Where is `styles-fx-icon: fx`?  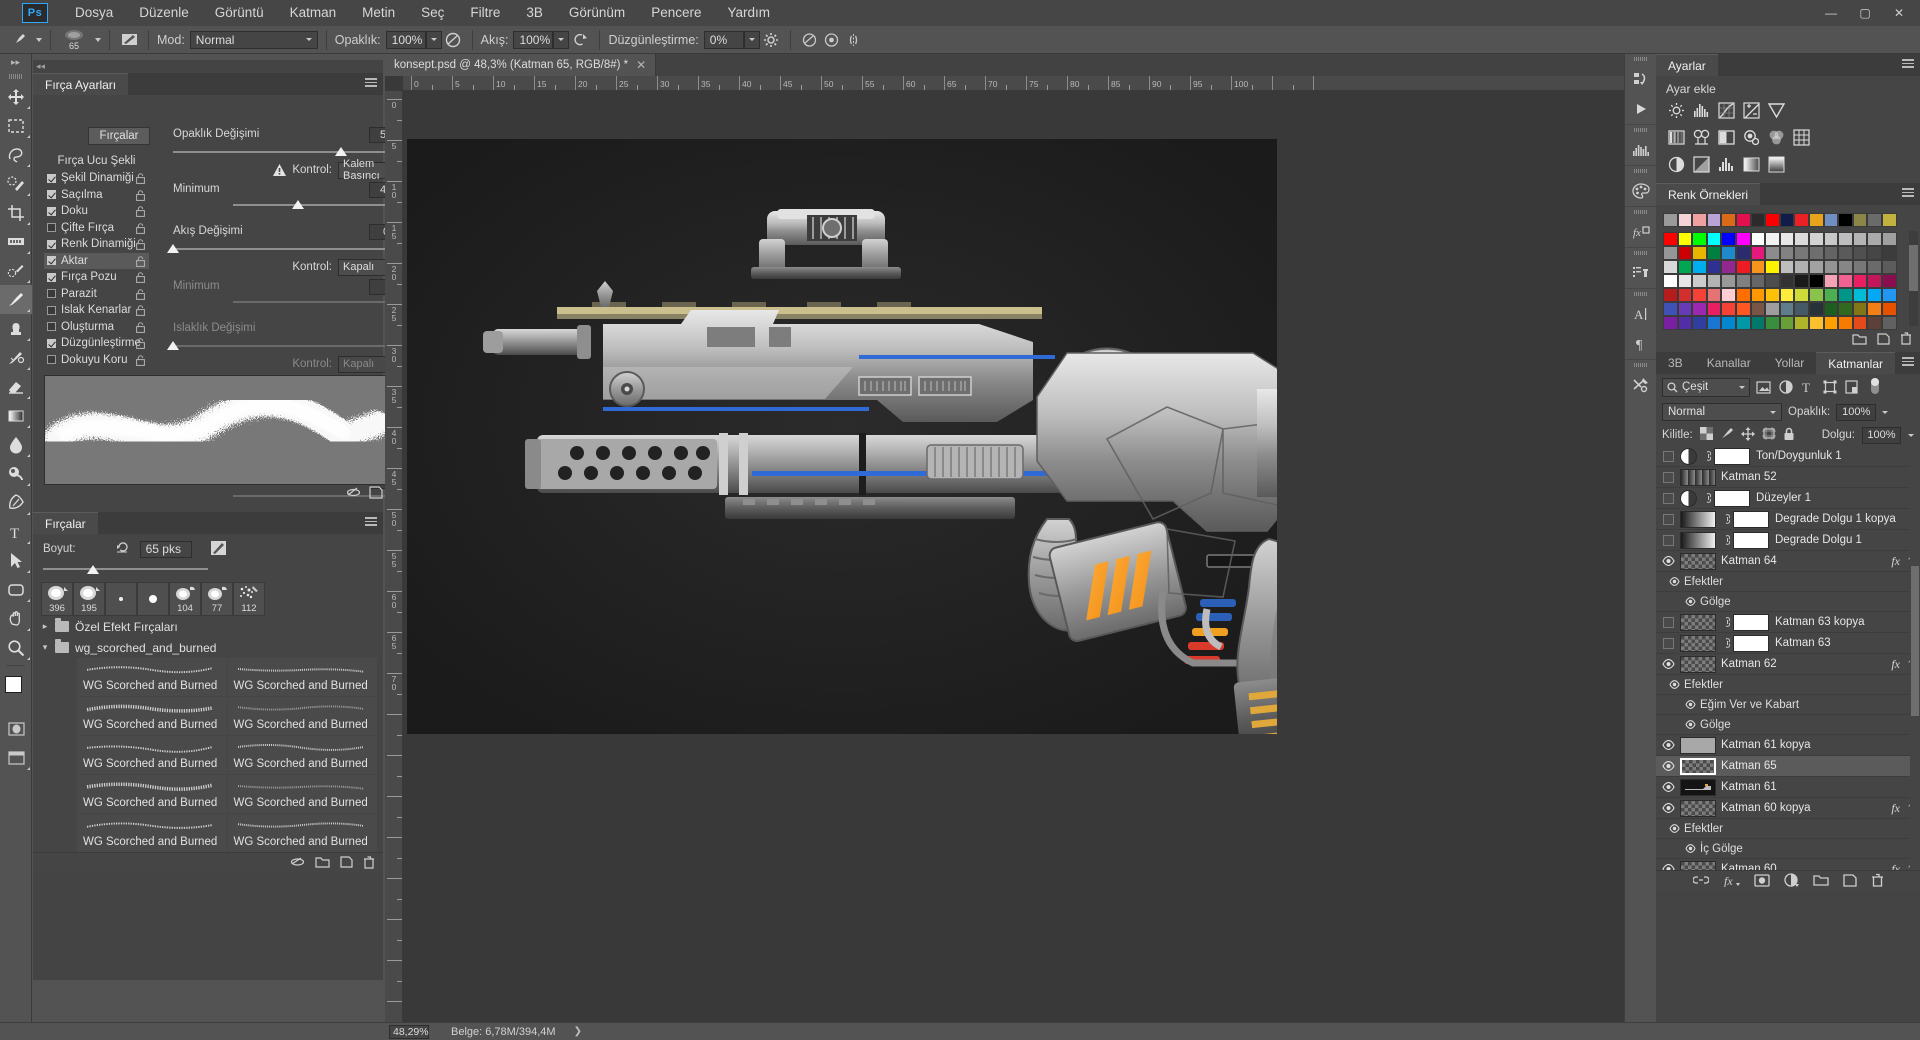
styles-fx-icon: fx is located at coordinates (1640, 232).